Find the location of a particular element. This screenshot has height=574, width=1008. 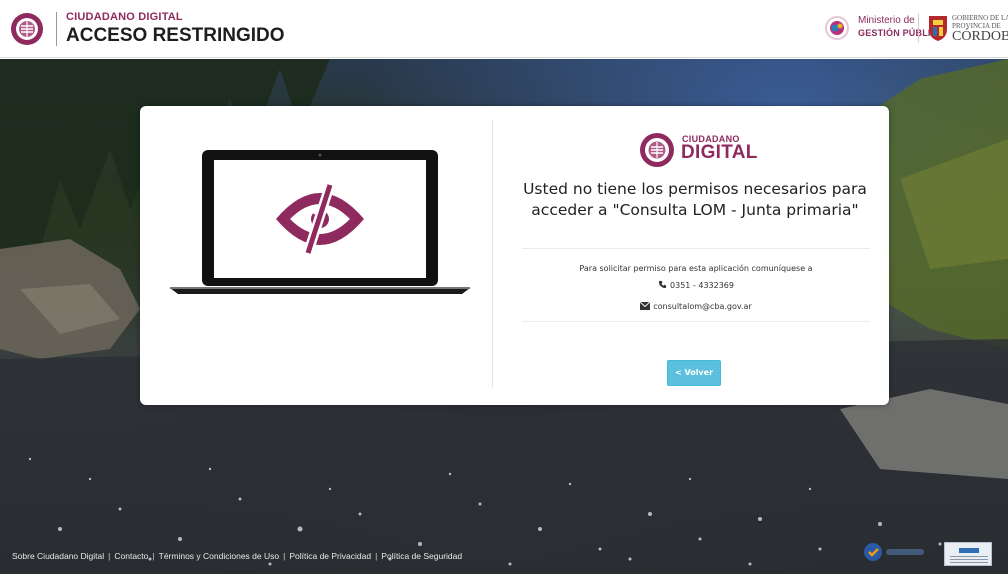

footer-link-security: Política de Seguridad is located at coordinates (421, 556).